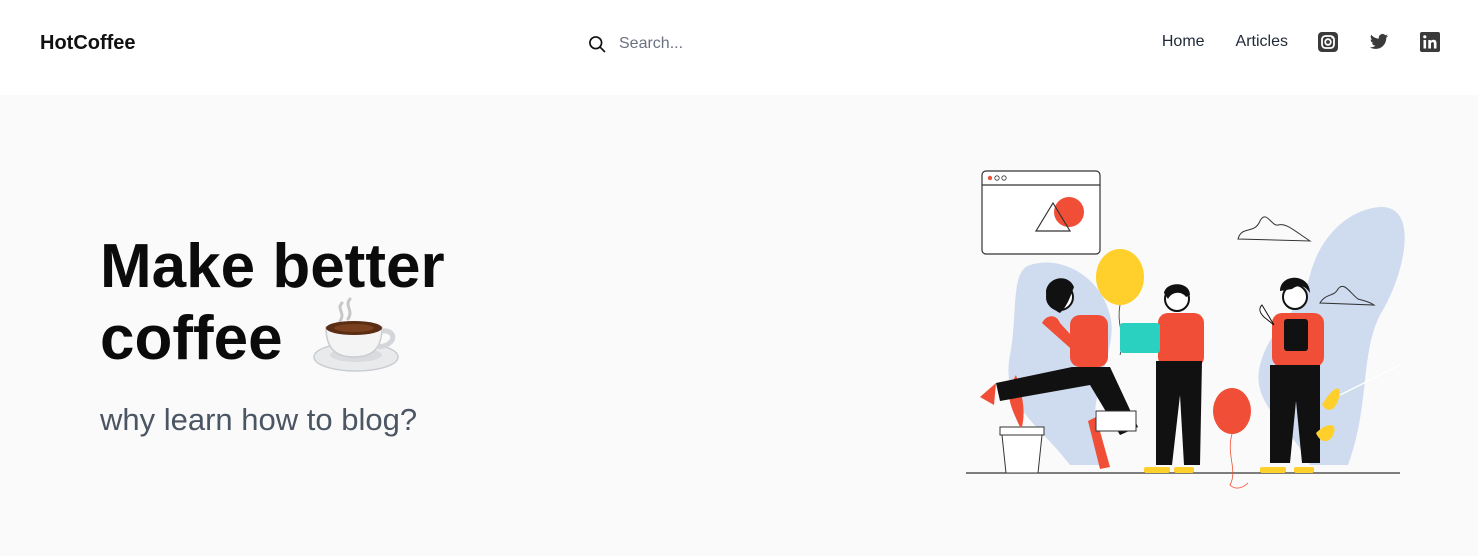 Image resolution: width=1478 pixels, height=556 pixels. I want to click on search-icon, so click(597, 44).